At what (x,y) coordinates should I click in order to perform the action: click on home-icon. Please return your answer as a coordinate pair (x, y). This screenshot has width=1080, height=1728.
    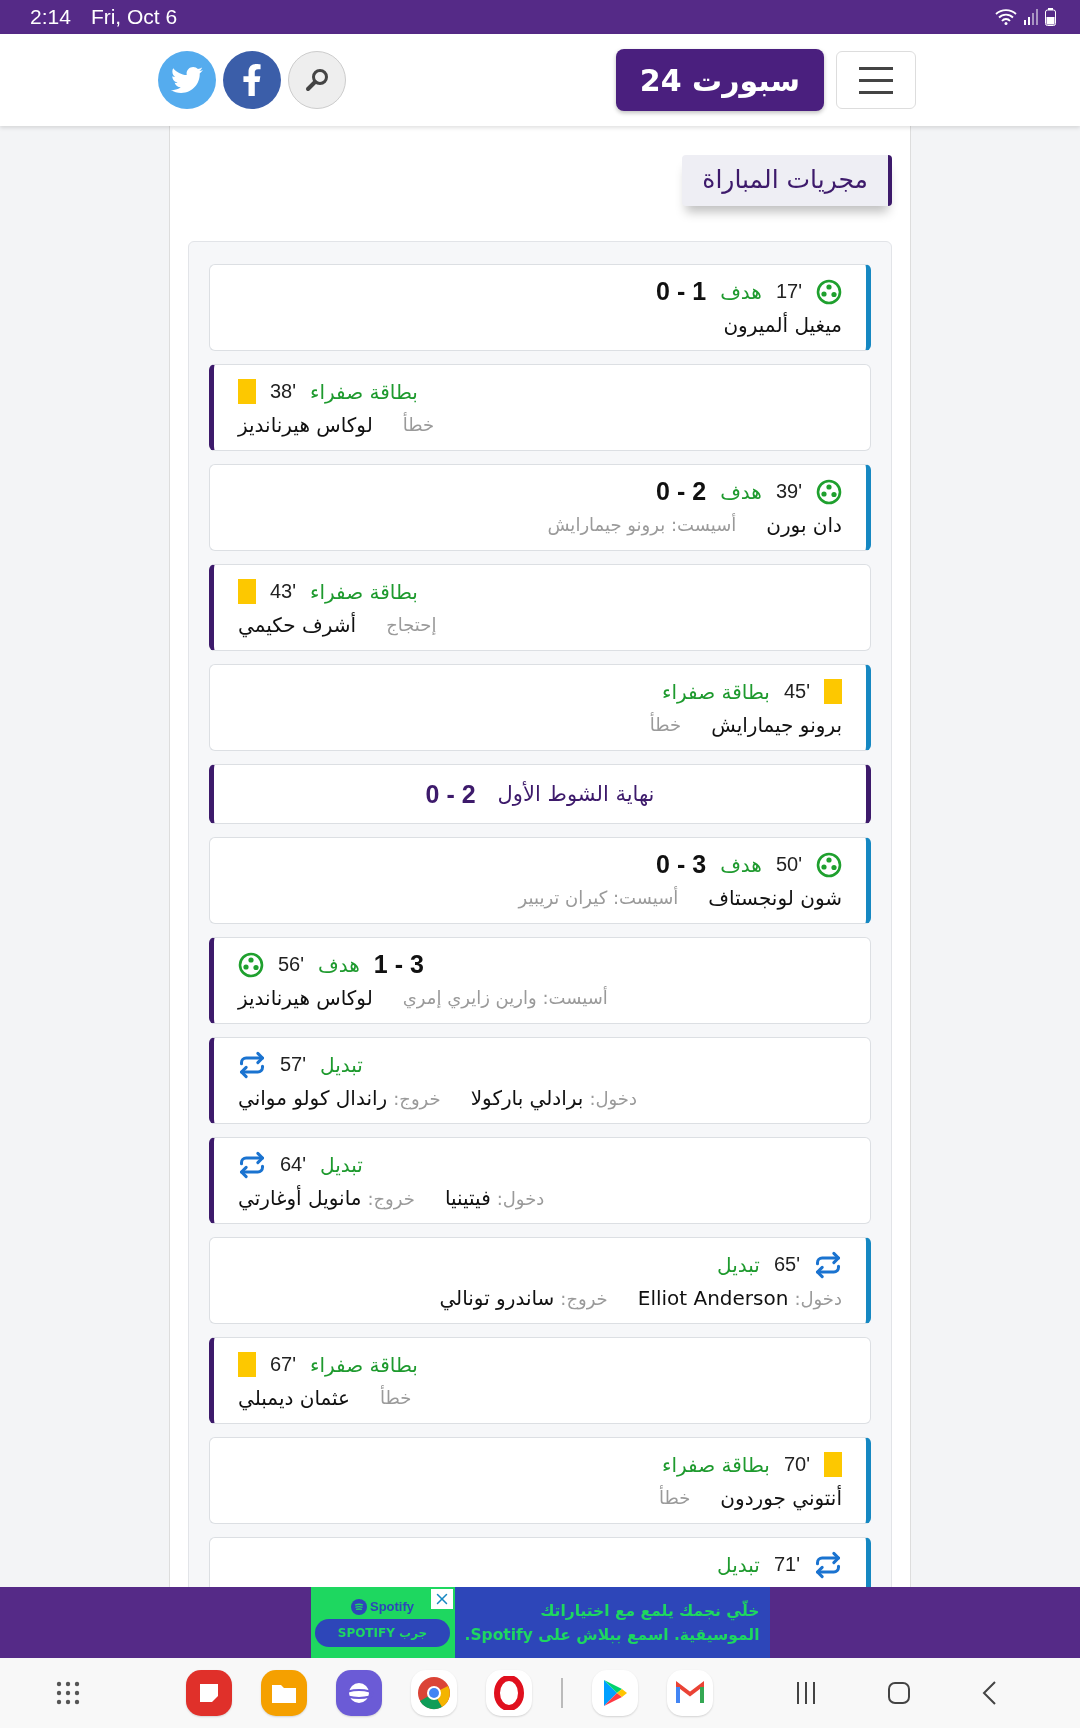
    Looking at the image, I should click on (899, 1693).